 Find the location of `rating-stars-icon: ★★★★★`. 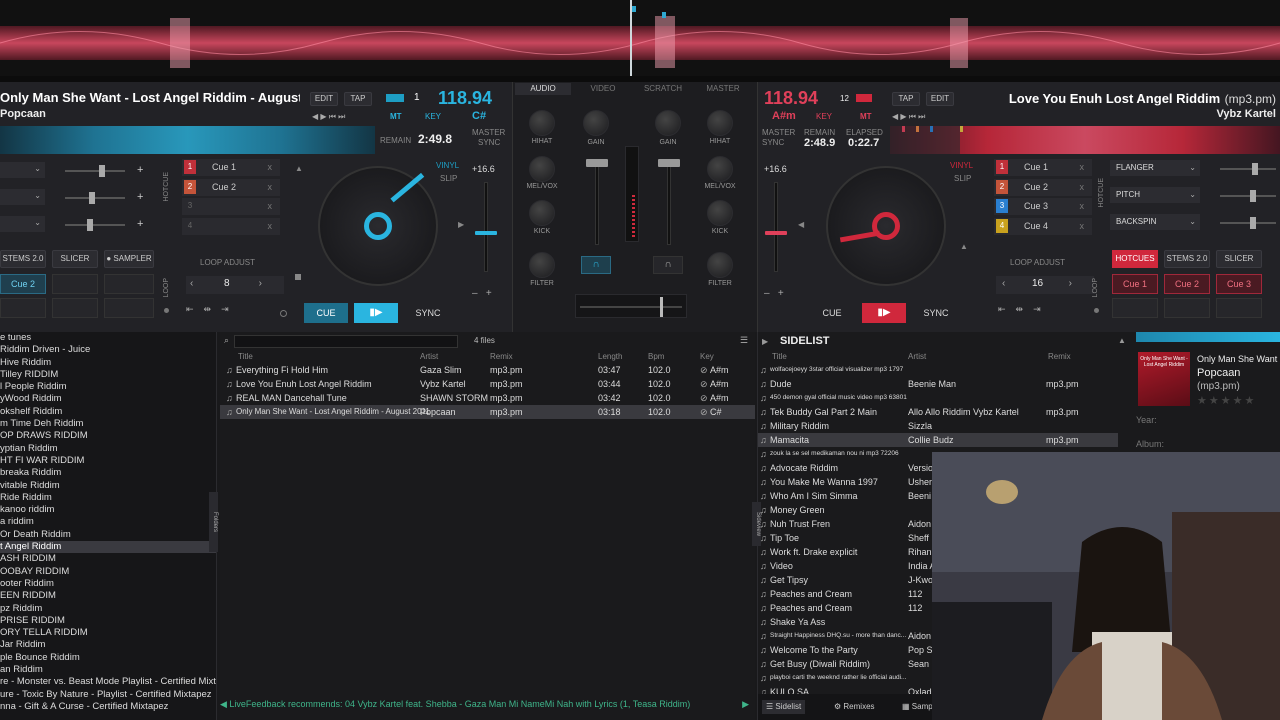

rating-stars-icon: ★★★★★ is located at coordinates (1226, 400).